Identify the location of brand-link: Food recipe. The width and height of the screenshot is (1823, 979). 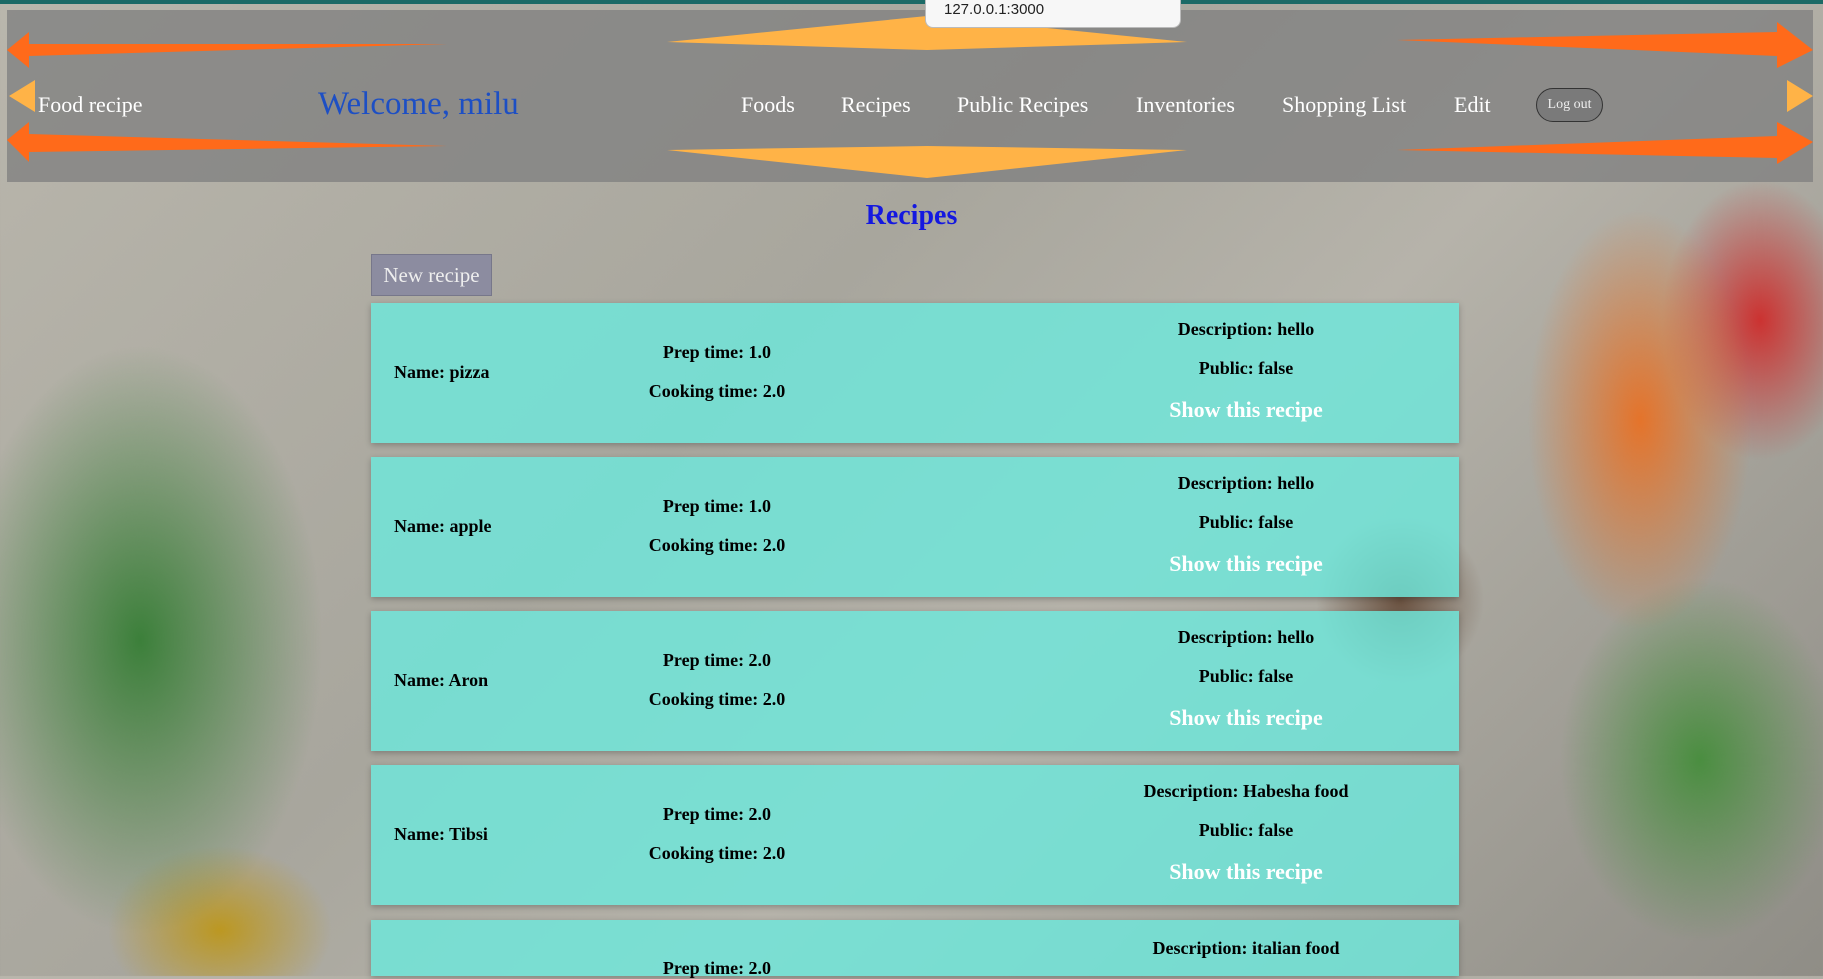
(90, 105).